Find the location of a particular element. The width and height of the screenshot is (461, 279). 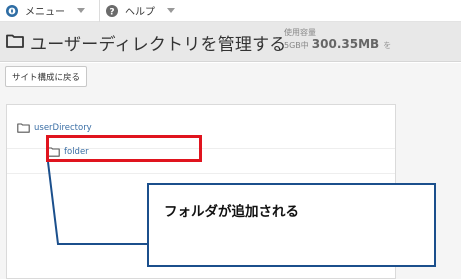

page-title: ユーザーディレクトリを管理する is located at coordinates (158, 45).